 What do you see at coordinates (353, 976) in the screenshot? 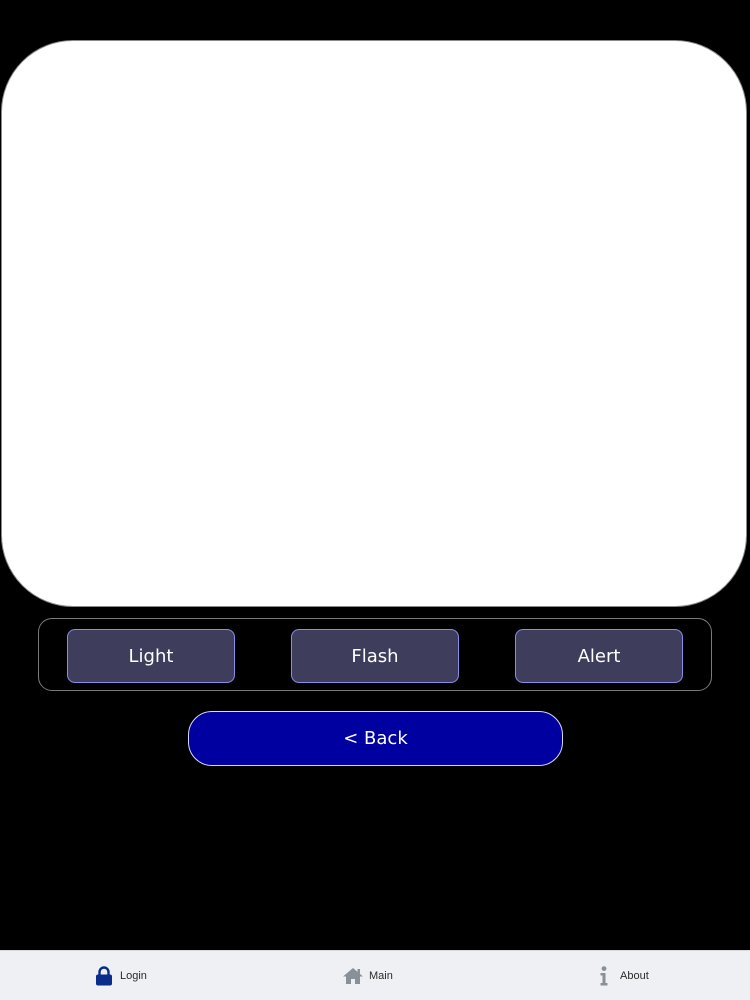
I see `home-icon` at bounding box center [353, 976].